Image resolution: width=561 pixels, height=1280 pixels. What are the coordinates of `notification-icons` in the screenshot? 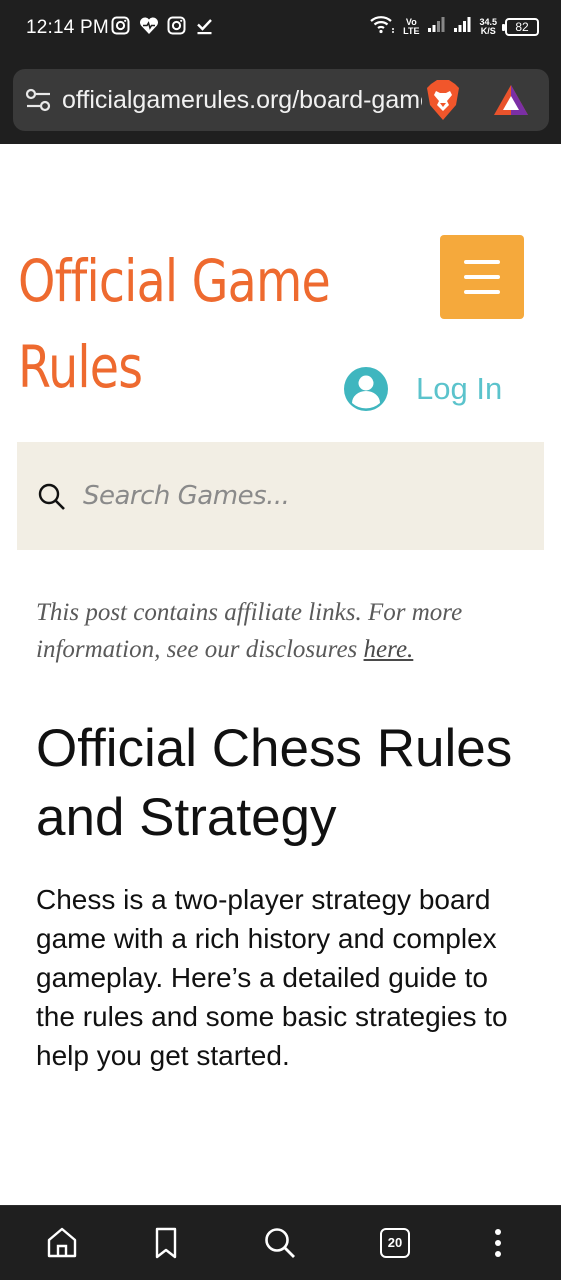 It's located at (162, 25).